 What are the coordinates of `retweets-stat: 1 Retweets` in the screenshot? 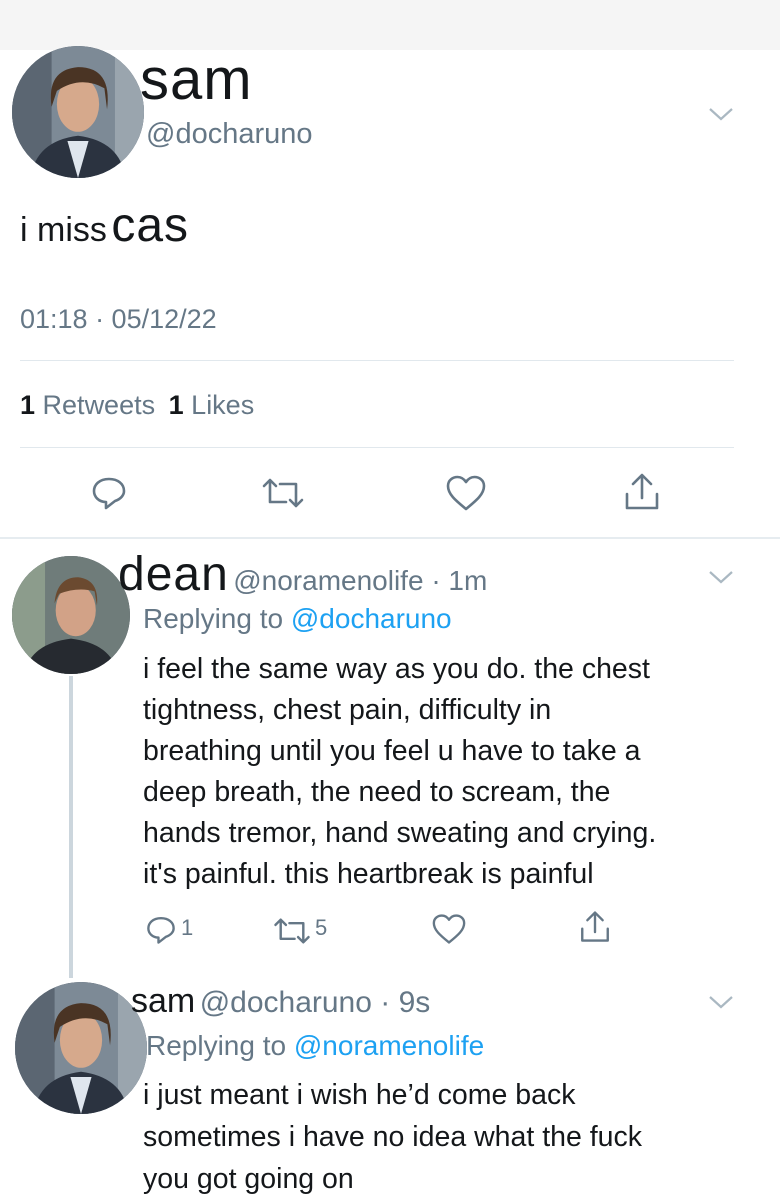 It's located at (91, 405).